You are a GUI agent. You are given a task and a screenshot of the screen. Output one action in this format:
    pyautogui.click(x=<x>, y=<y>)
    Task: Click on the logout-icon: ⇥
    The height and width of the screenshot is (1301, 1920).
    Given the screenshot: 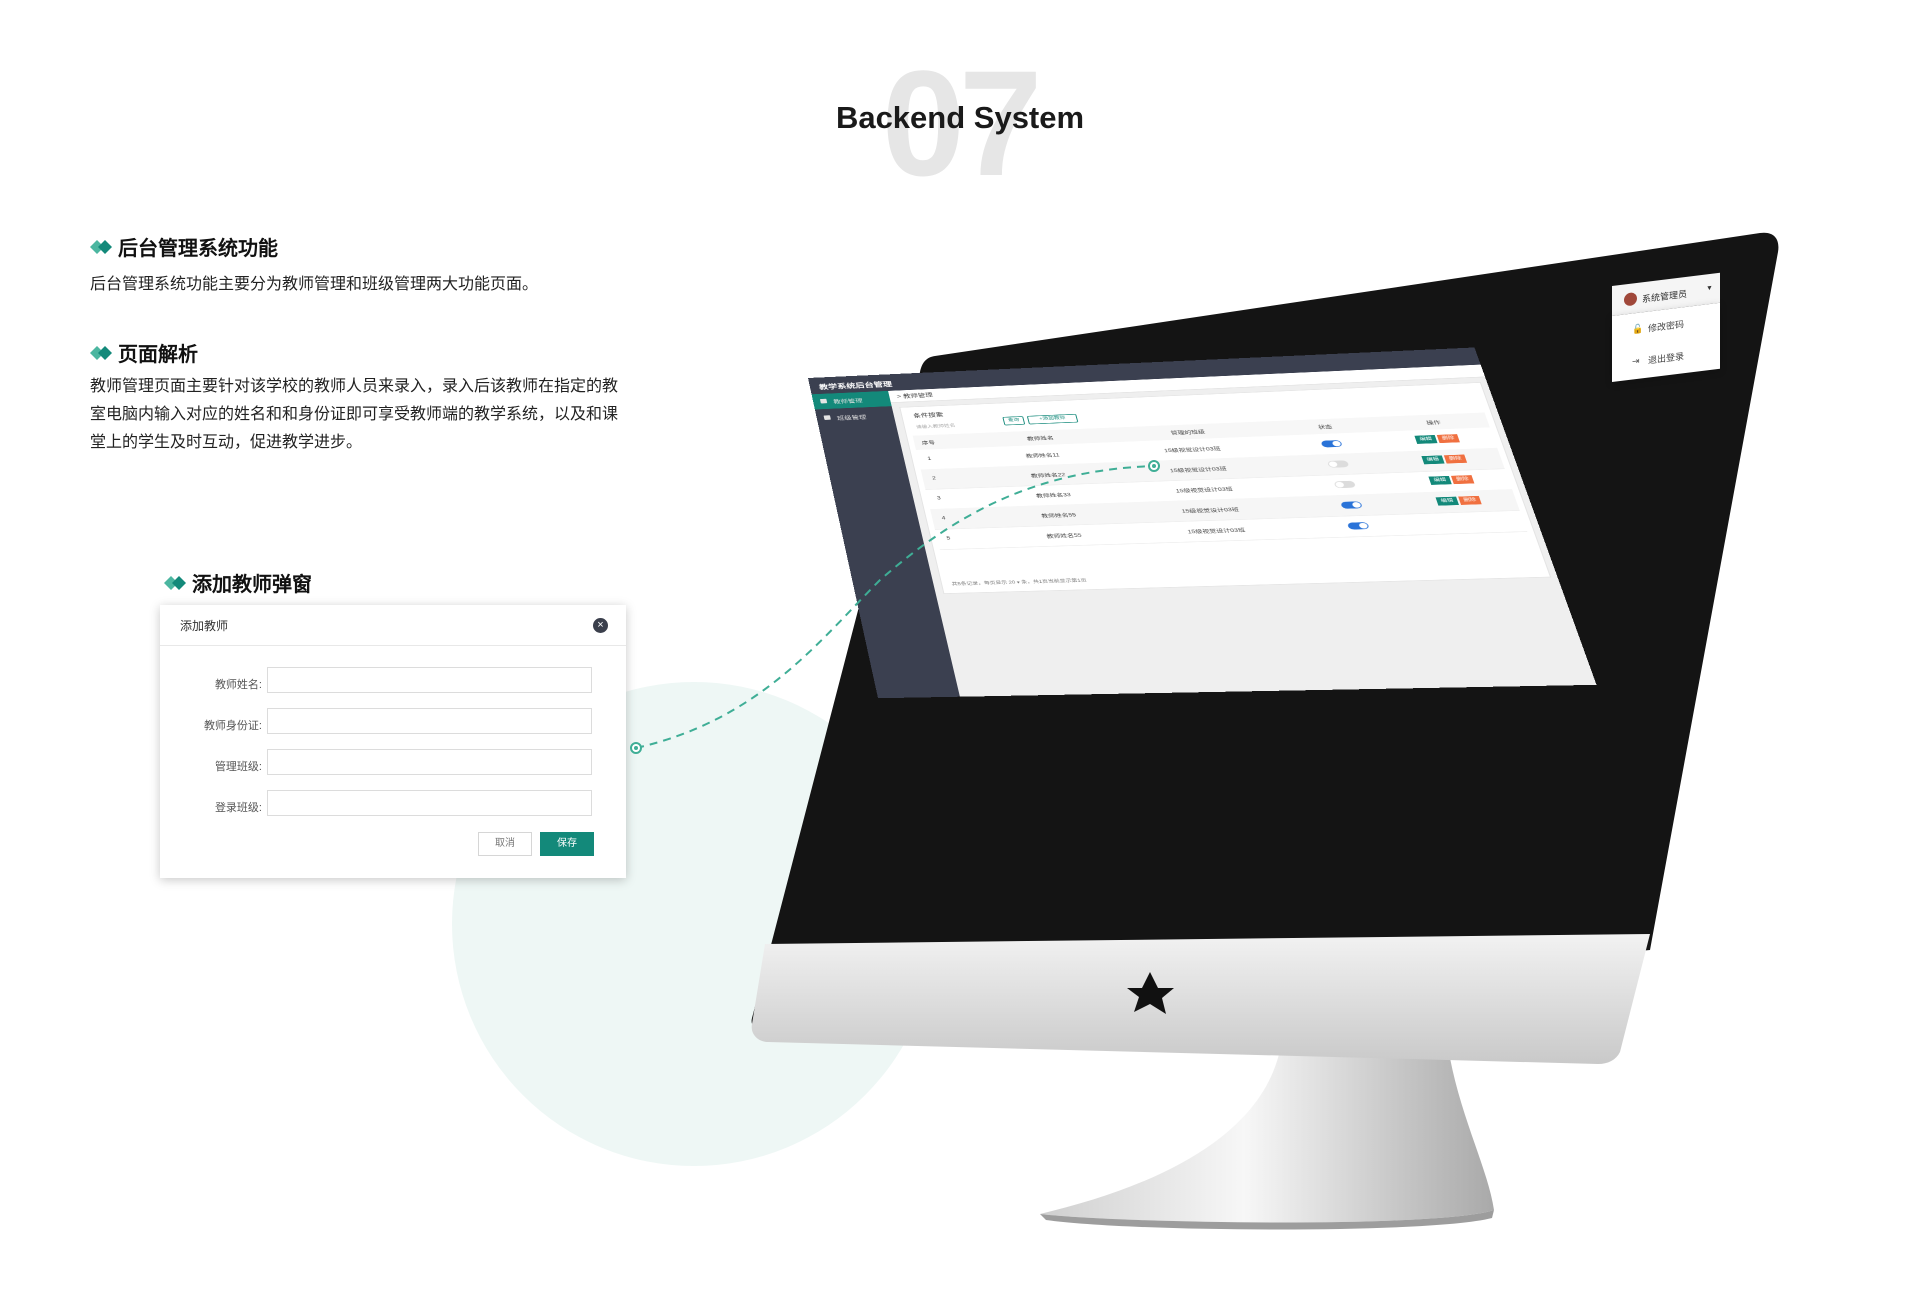 What is the action you would take?
    pyautogui.click(x=1636, y=361)
    